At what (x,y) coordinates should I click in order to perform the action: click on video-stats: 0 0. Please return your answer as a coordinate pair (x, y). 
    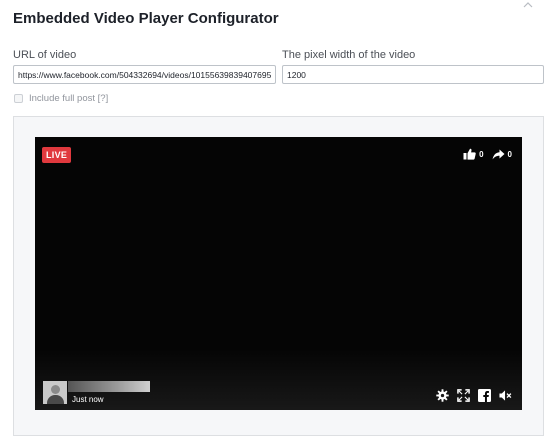
    Looking at the image, I should click on (487, 154).